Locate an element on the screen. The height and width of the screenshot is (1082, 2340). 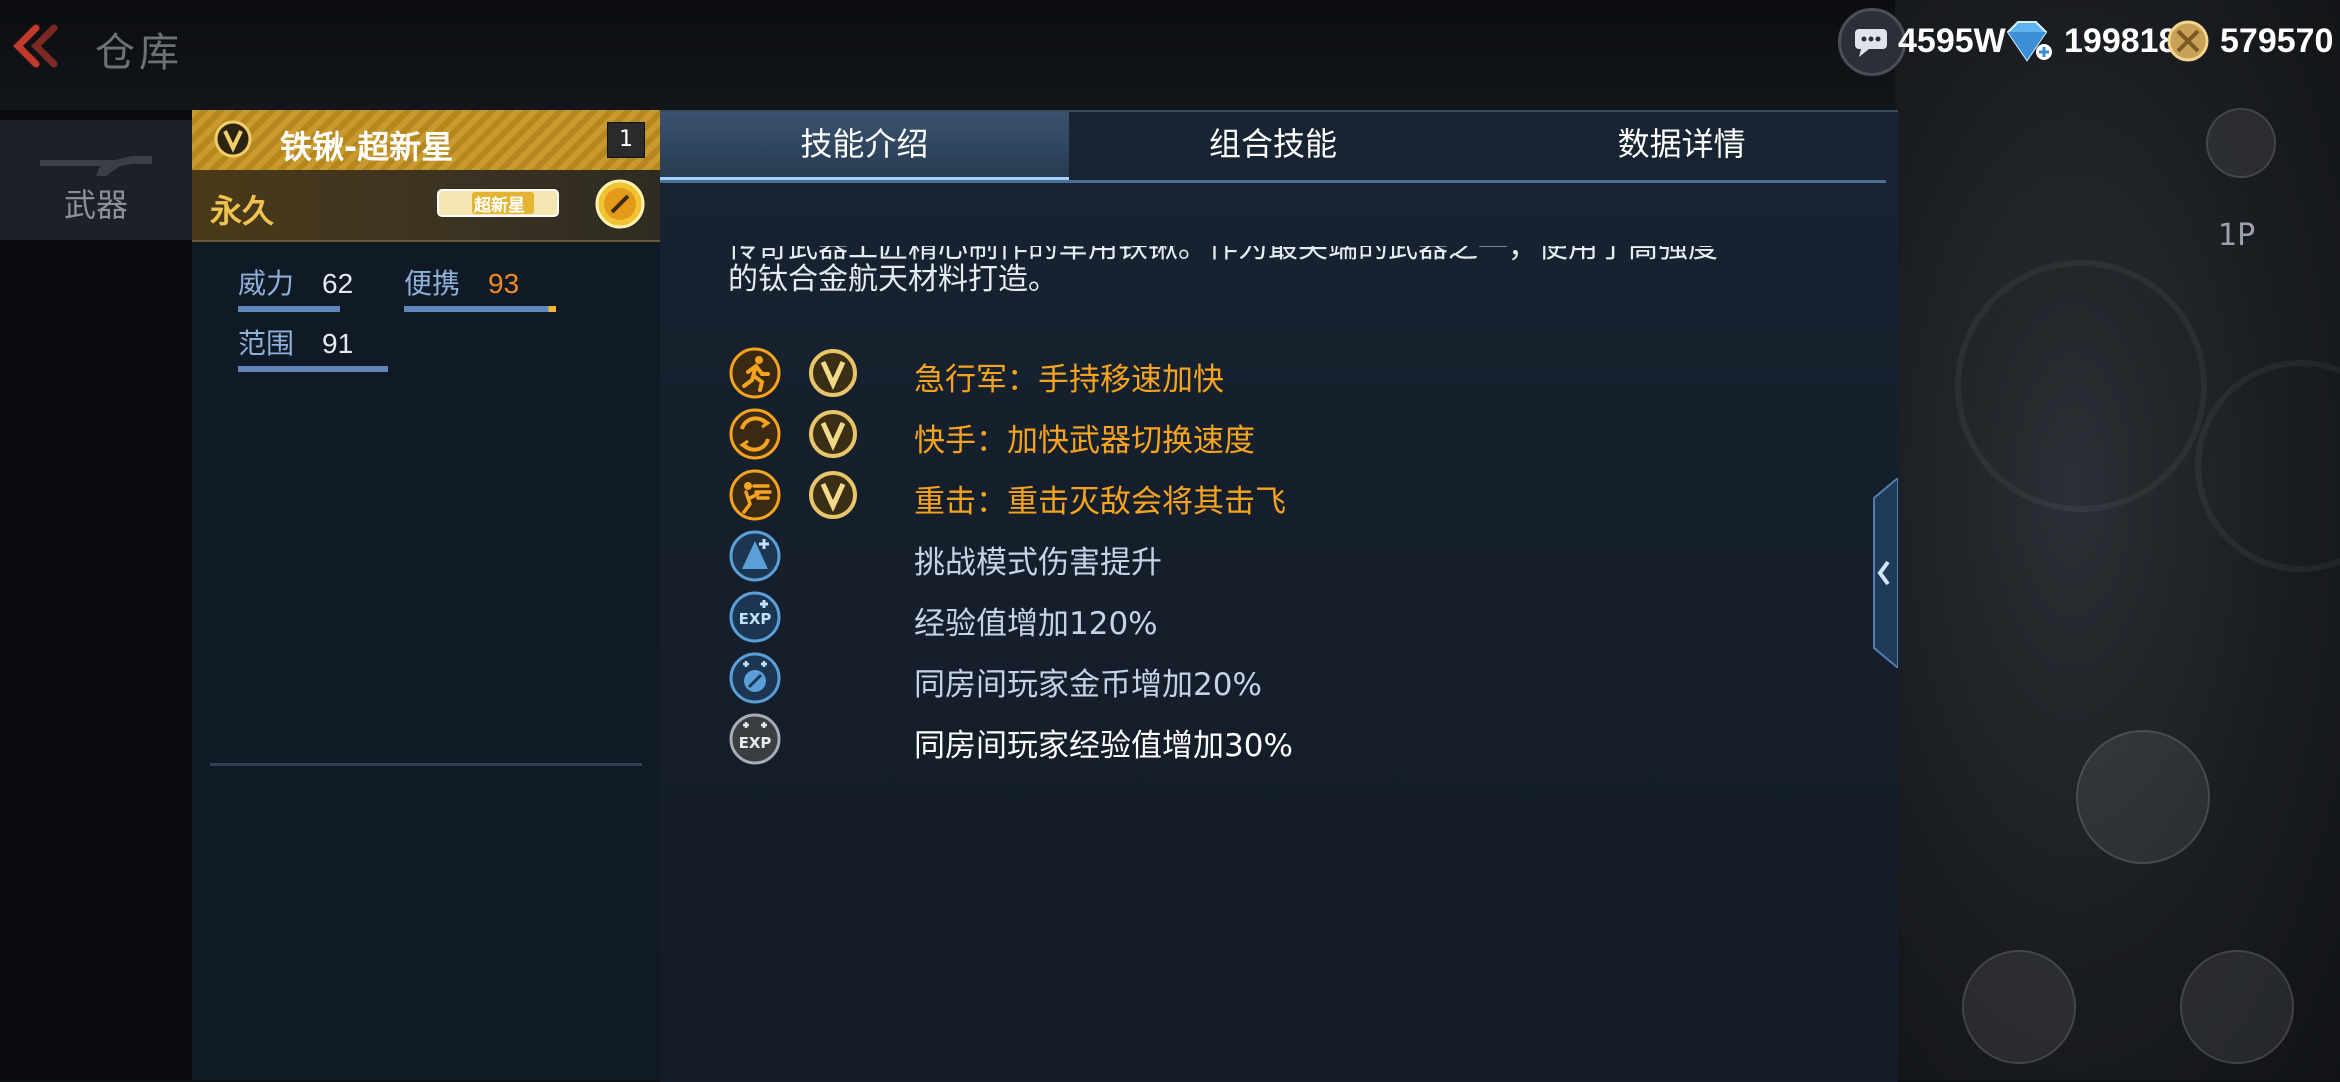
heavy-strike-icon is located at coordinates (755, 495).